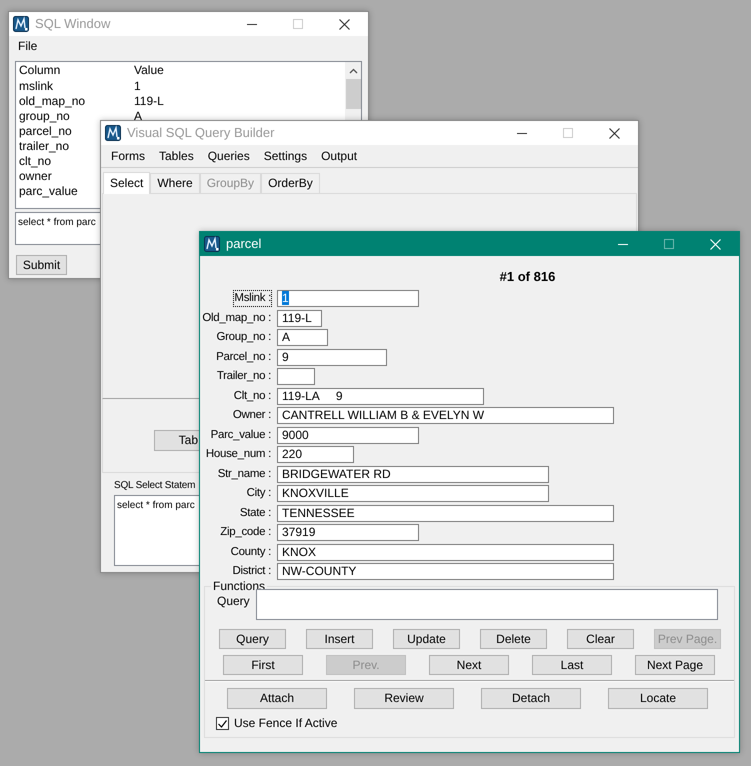  I want to click on form-button: Delete, so click(513, 639).